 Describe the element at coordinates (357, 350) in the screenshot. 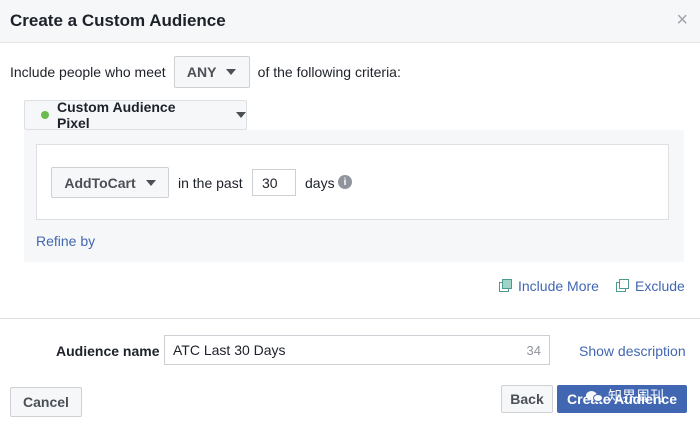

I see `audience-name-input: ATC Last 30 Days 34` at that location.